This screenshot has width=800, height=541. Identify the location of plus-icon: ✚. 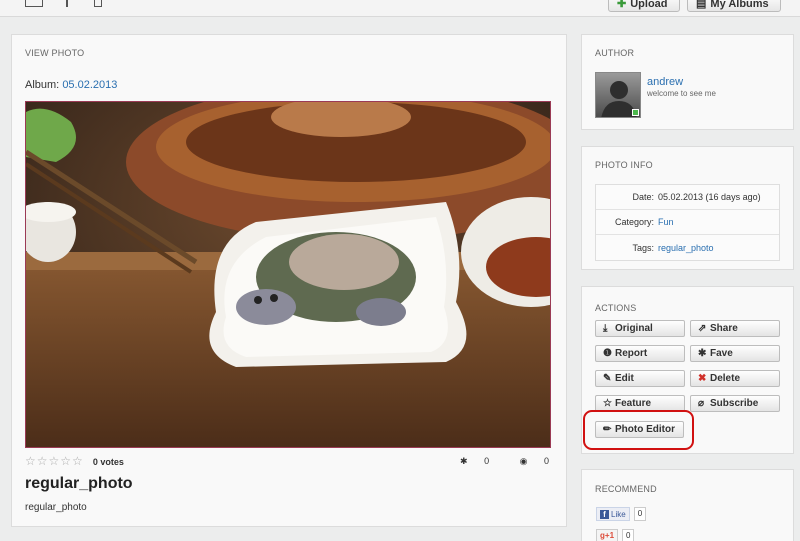
(622, 5).